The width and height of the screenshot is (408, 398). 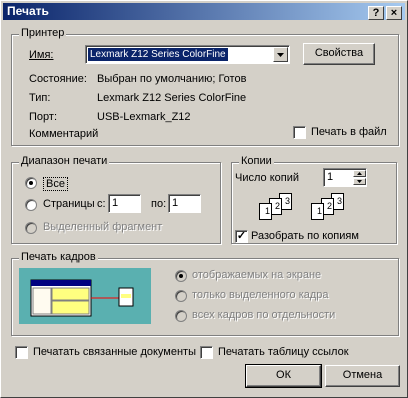 I want to click on frames-opt3-radio, so click(x=181, y=316).